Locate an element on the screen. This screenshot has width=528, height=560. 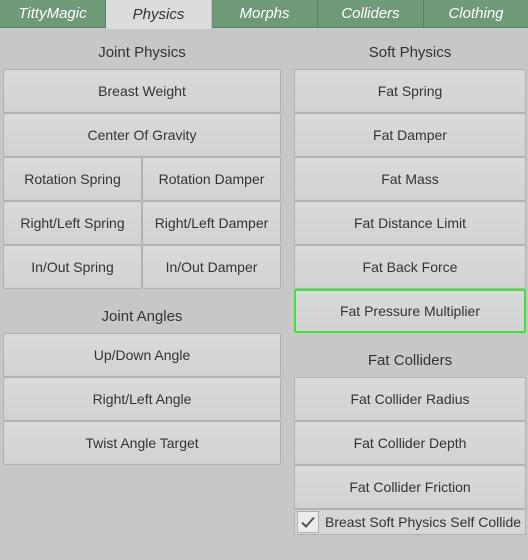
fat-colliders-heading: Fat Colliders is located at coordinates (410, 360).